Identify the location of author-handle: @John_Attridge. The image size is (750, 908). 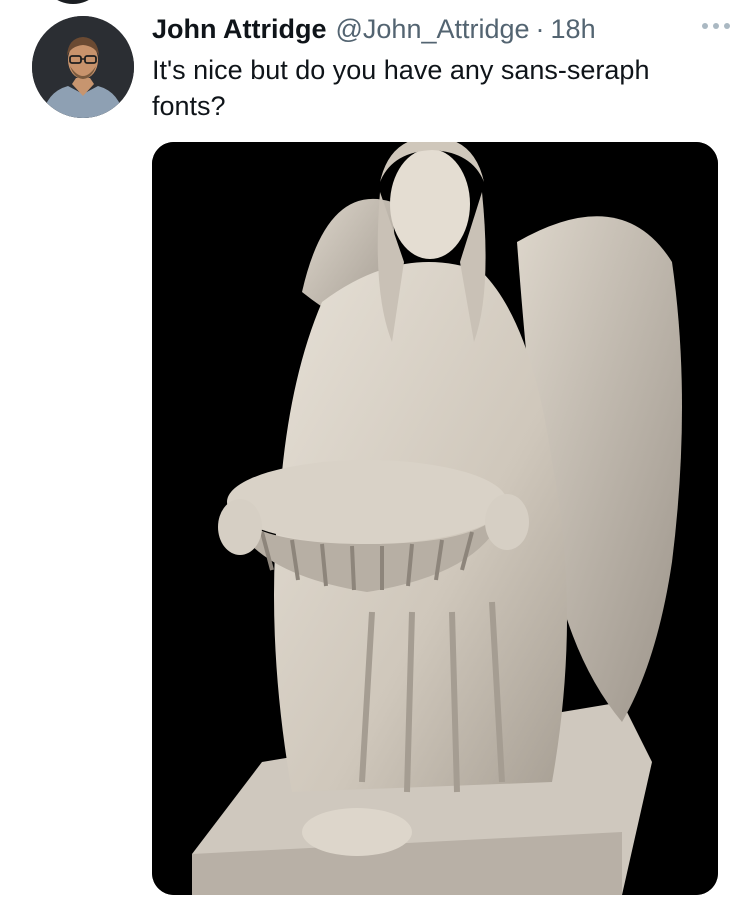
(433, 29).